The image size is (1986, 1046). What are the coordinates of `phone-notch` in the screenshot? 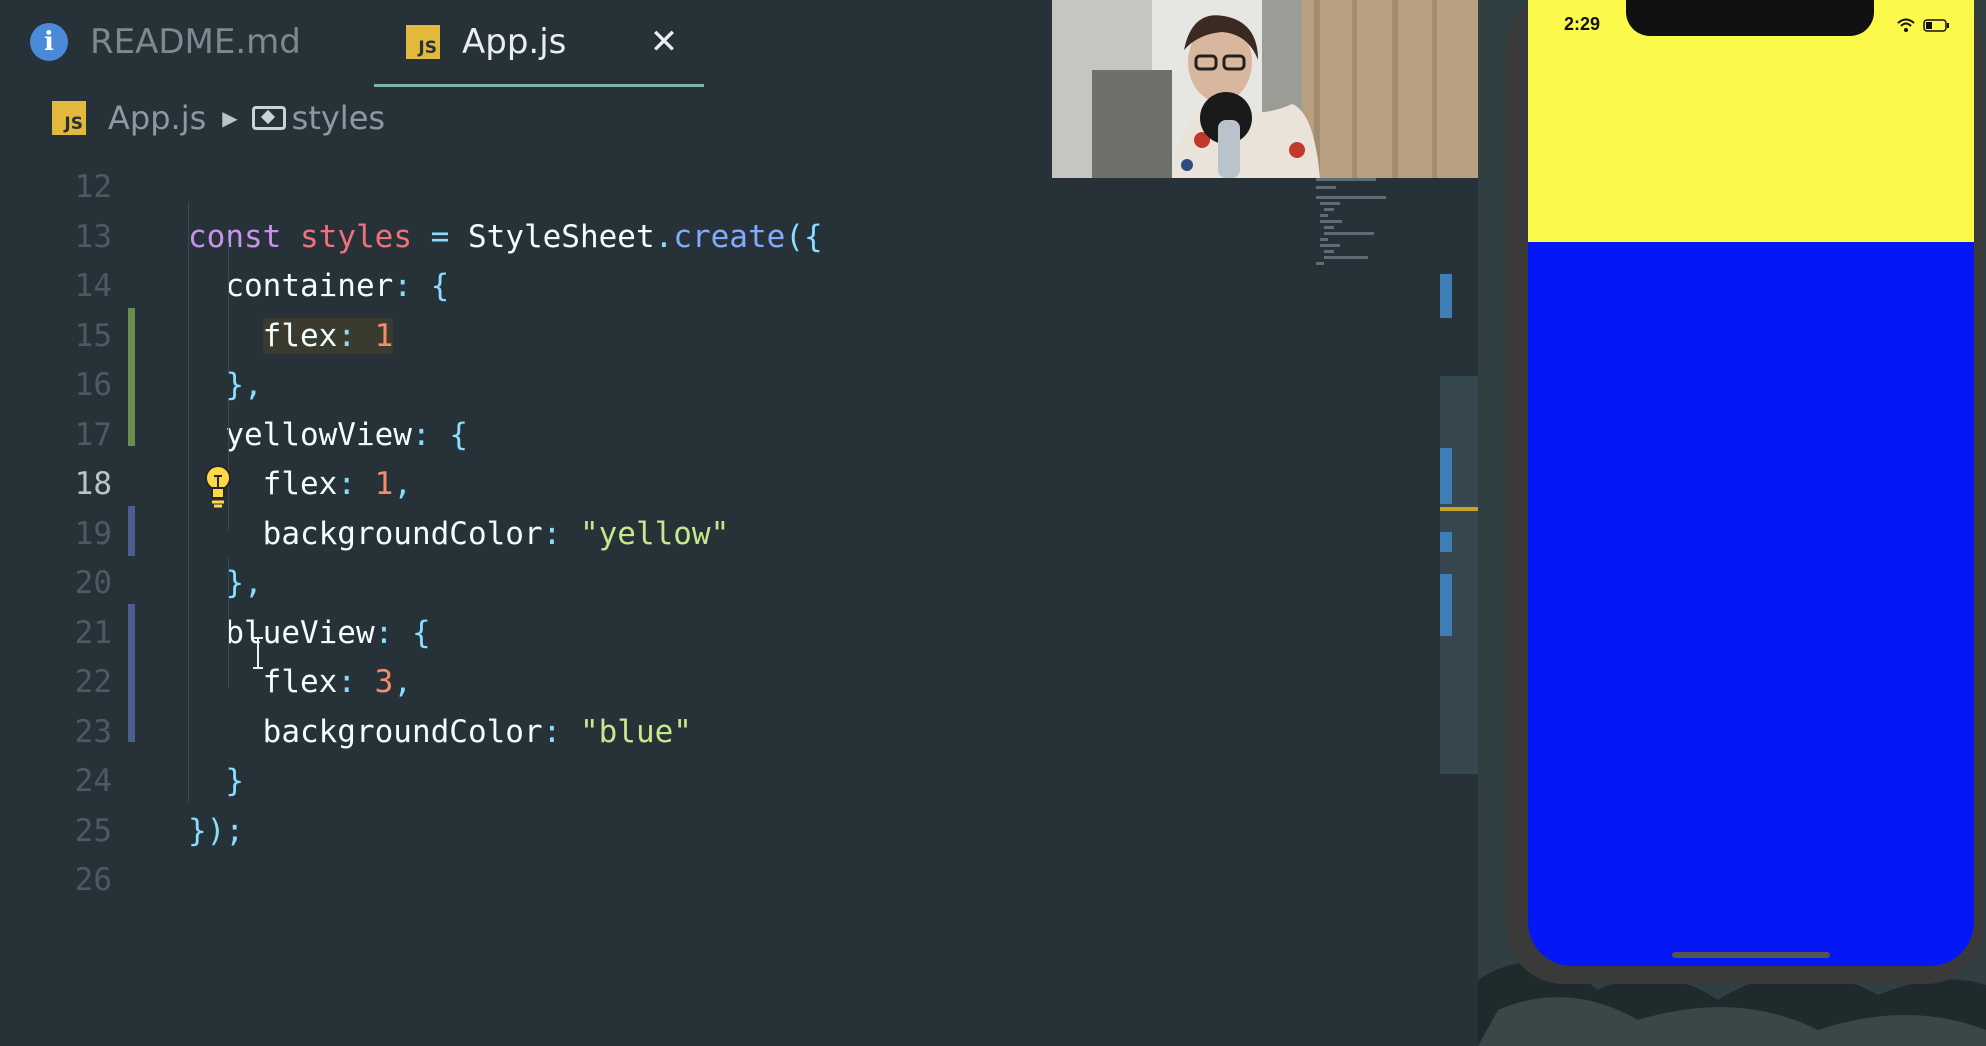 It's located at (1750, 18).